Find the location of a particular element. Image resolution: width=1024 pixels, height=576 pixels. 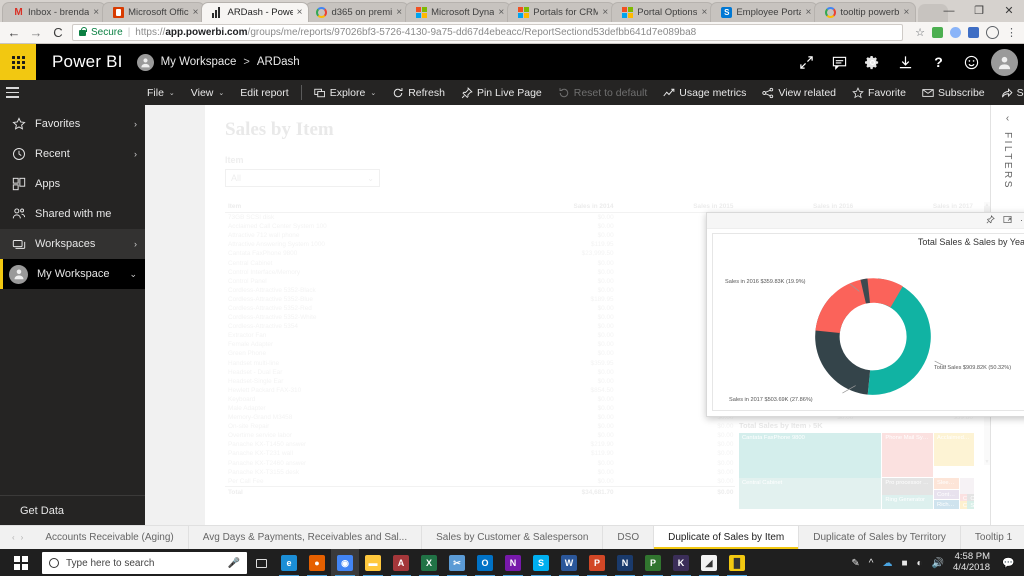

action-center-icon: 💬 is located at coordinates (1010, 563).